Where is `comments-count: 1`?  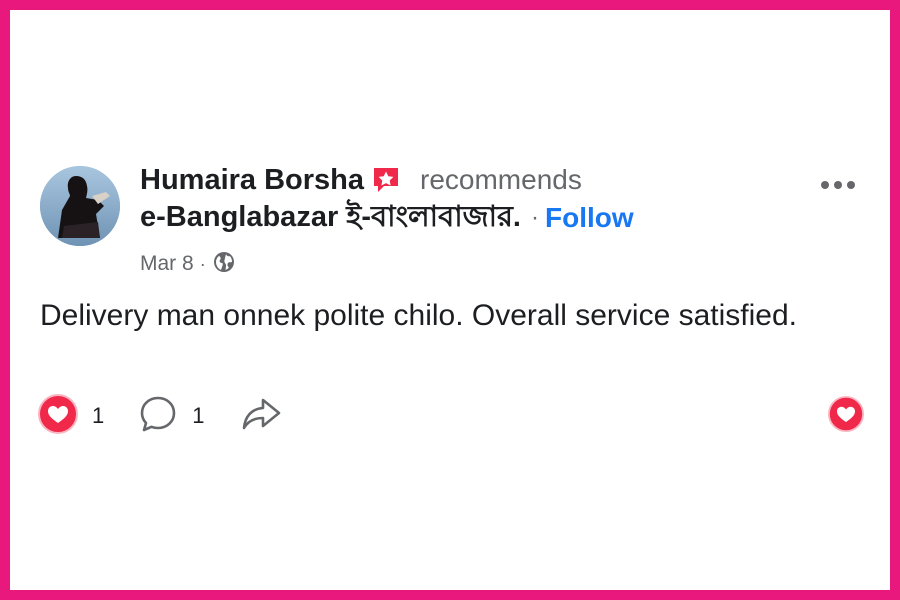
comments-count: 1 is located at coordinates (198, 415).